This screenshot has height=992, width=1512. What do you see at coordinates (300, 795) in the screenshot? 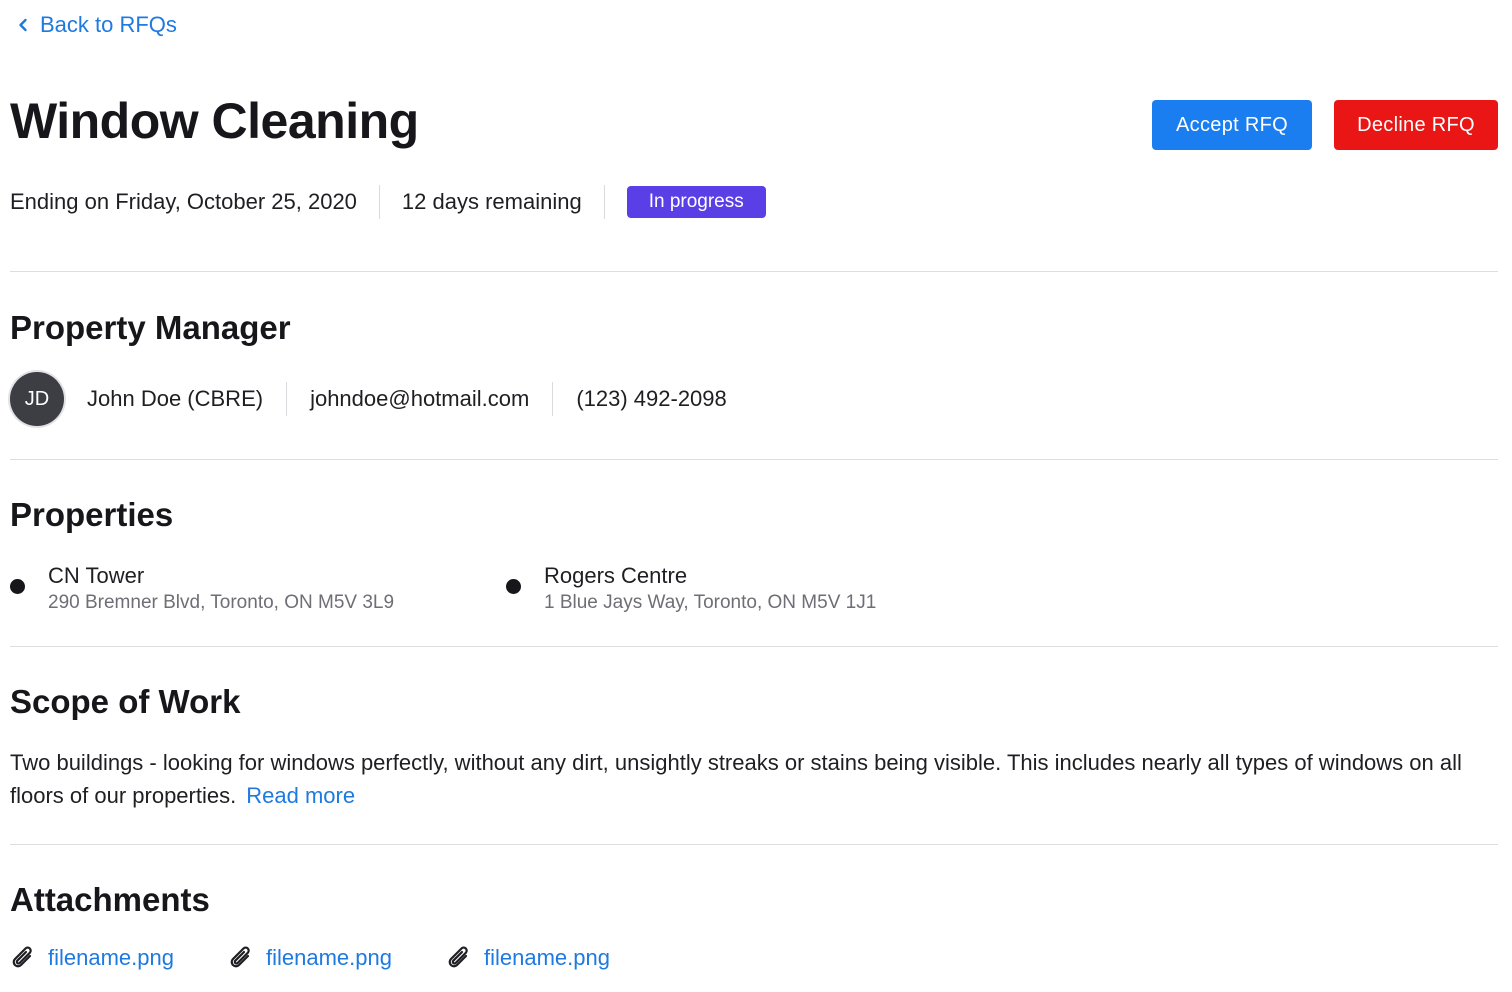
I see `read-more-link: Read more` at bounding box center [300, 795].